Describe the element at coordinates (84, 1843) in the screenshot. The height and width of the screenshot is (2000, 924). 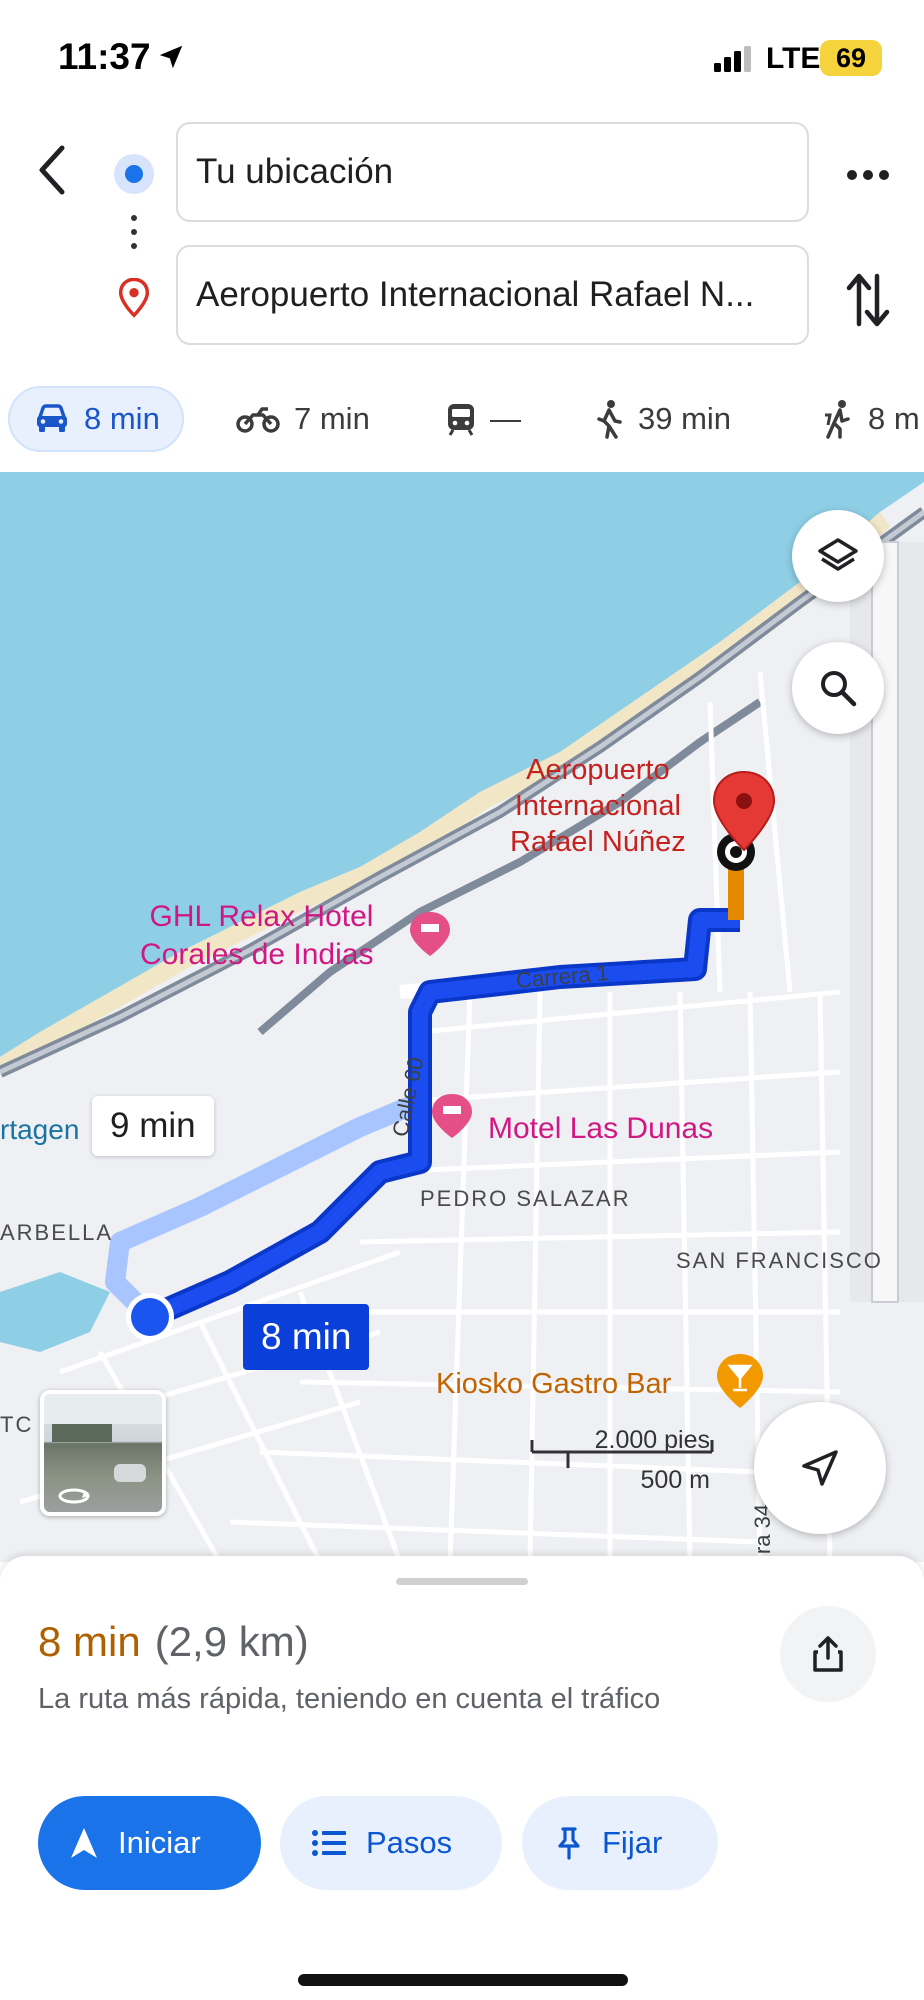
I see `navigation-icon` at that location.